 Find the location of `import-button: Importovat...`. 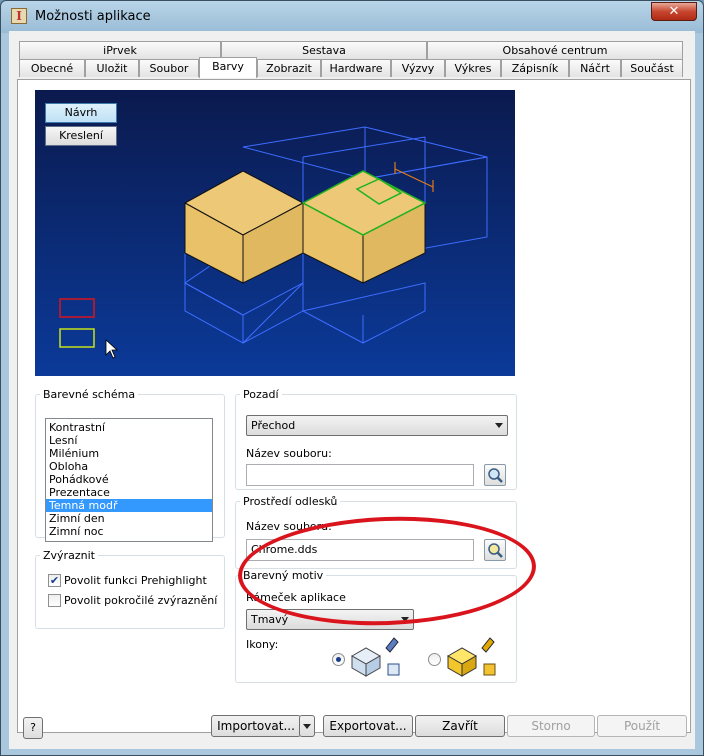

import-button: Importovat... is located at coordinates (256, 726).